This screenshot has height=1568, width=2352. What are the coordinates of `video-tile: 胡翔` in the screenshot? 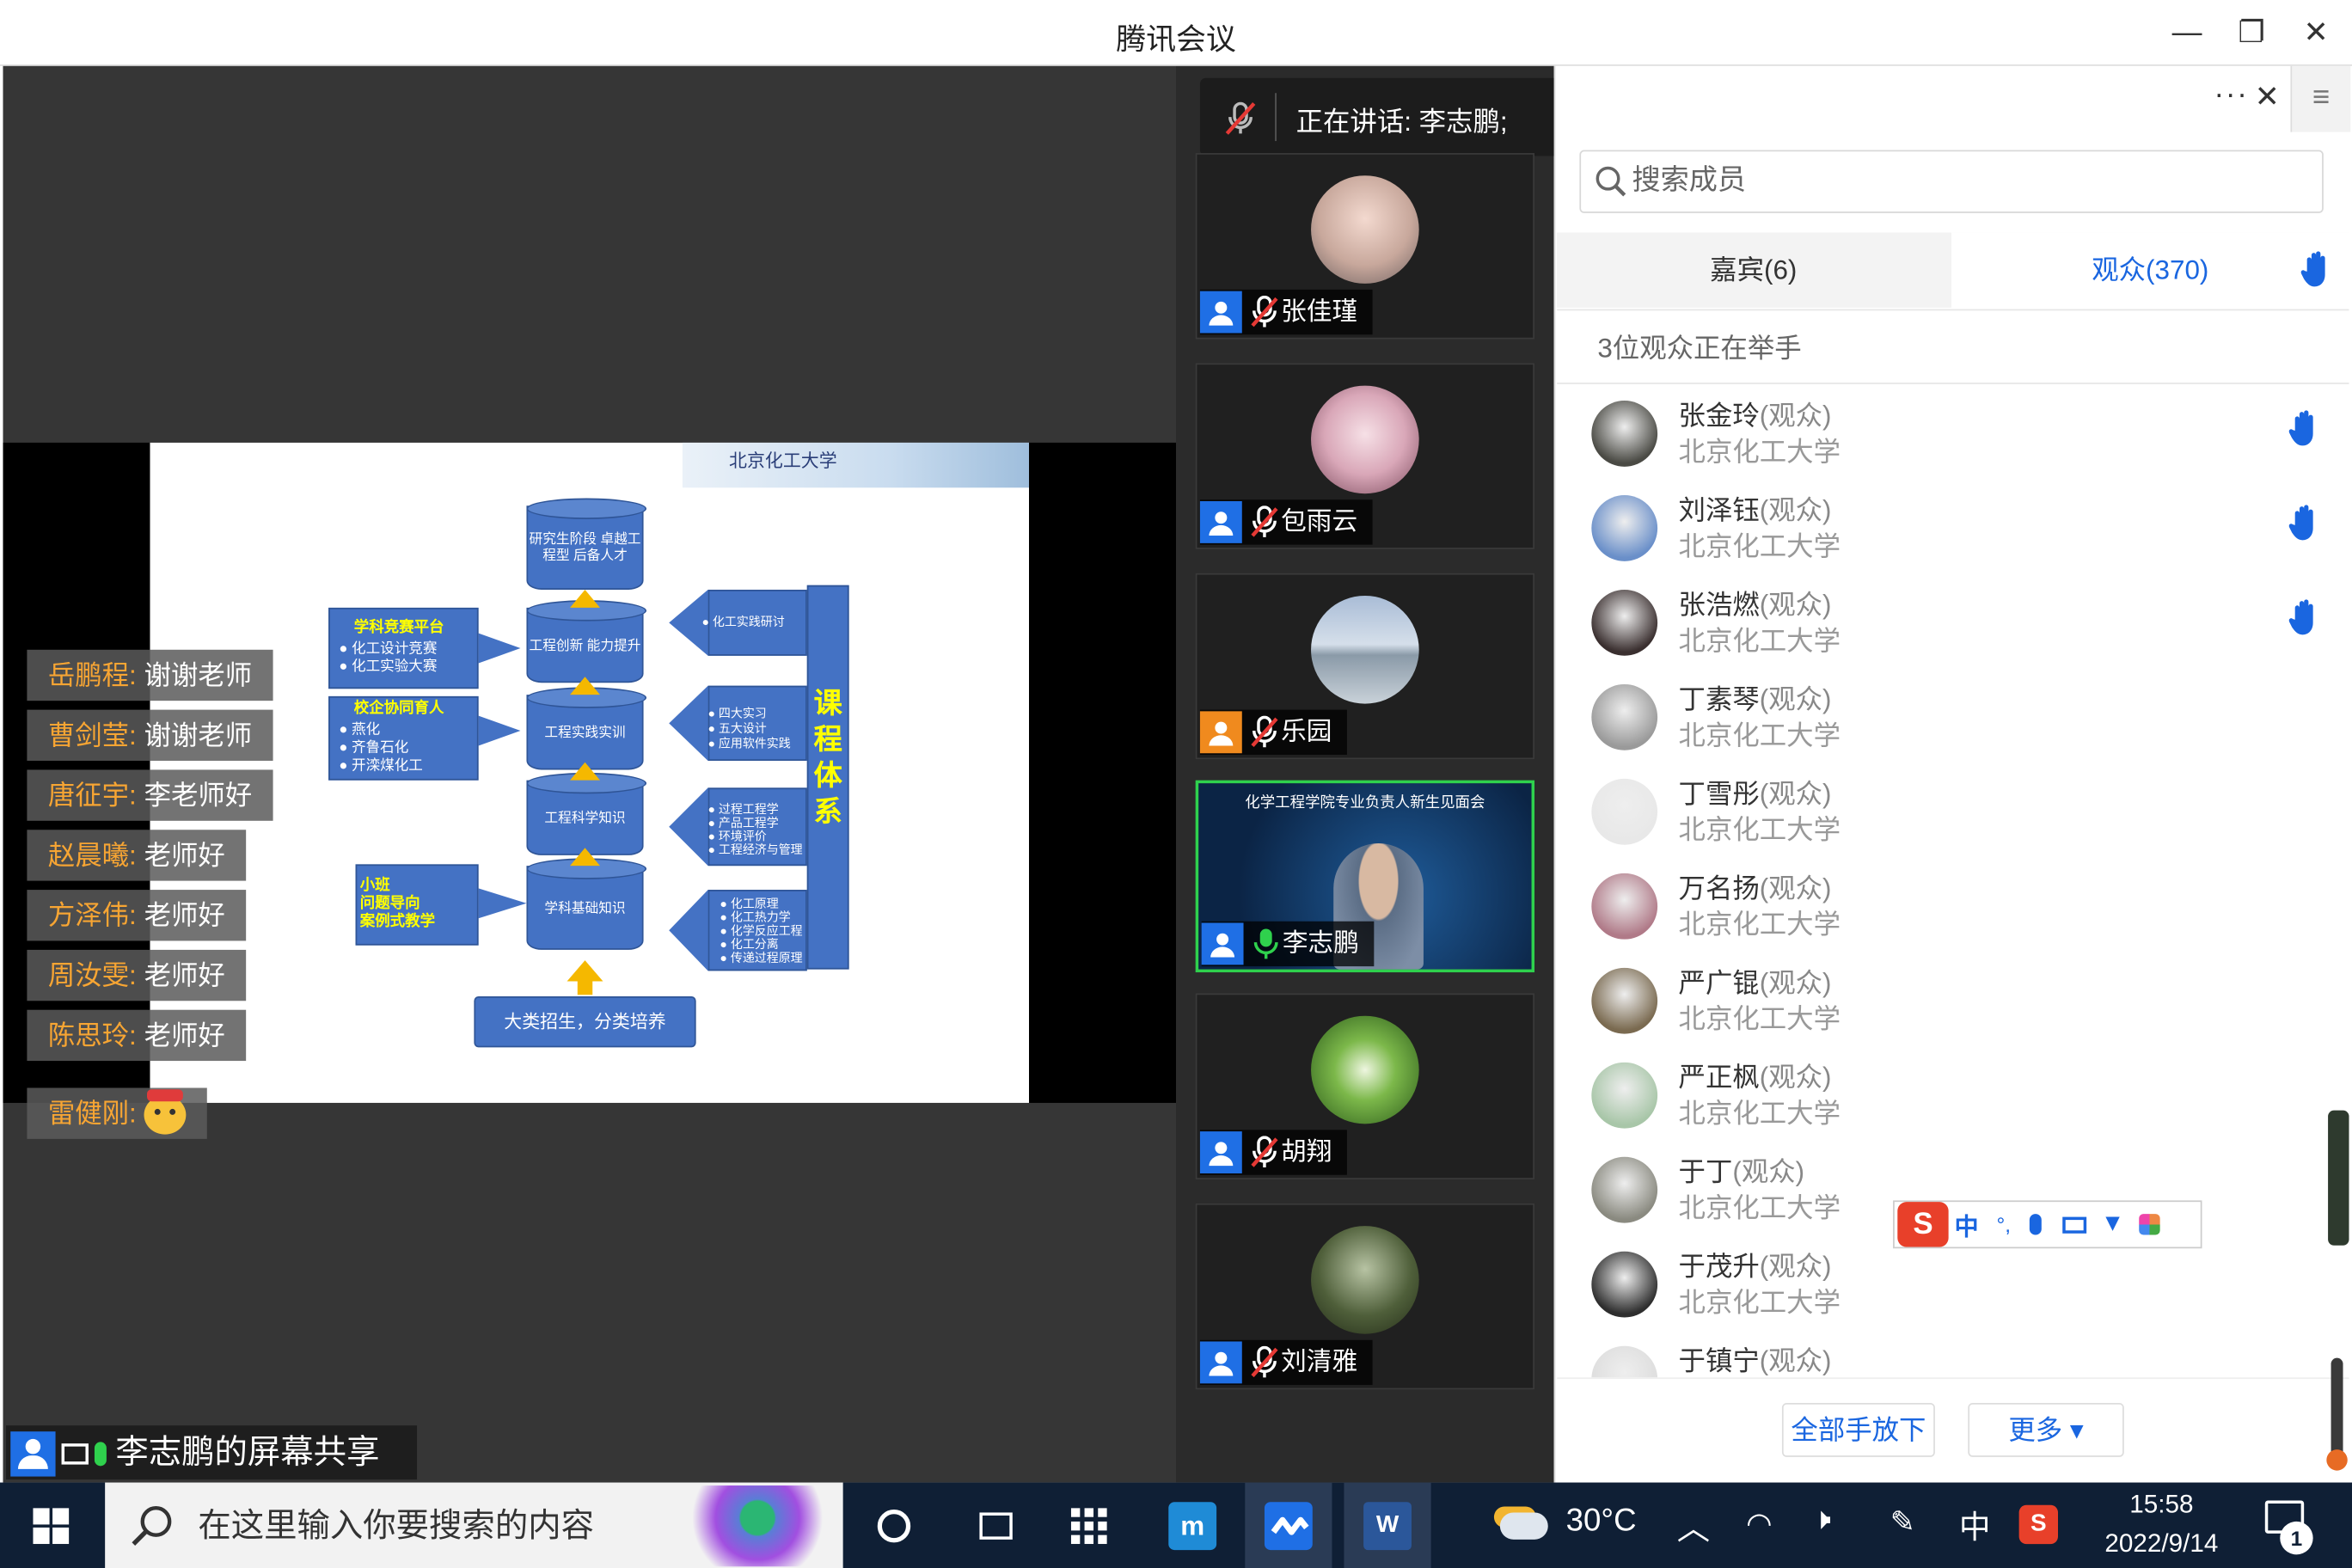 It's located at (1365, 1086).